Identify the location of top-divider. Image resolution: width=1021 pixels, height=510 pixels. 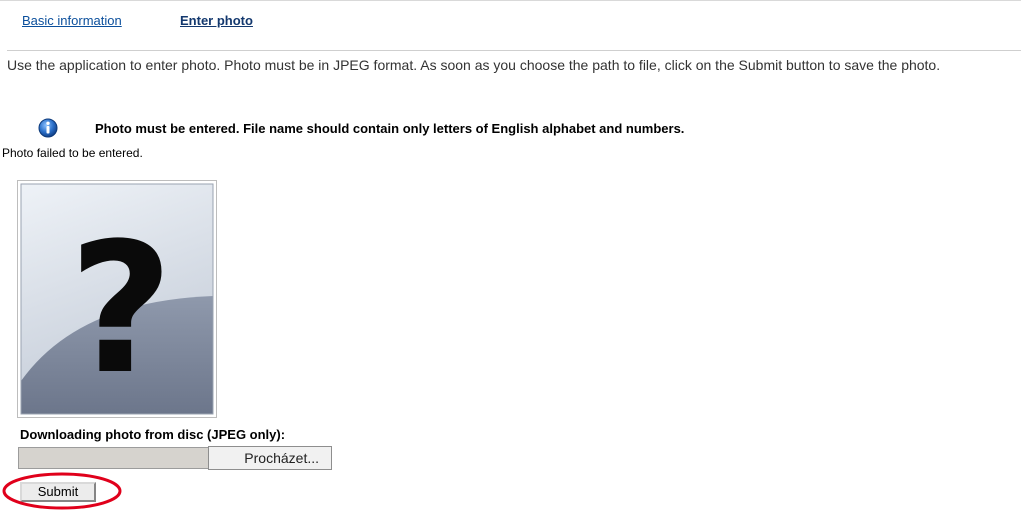
(510, 0).